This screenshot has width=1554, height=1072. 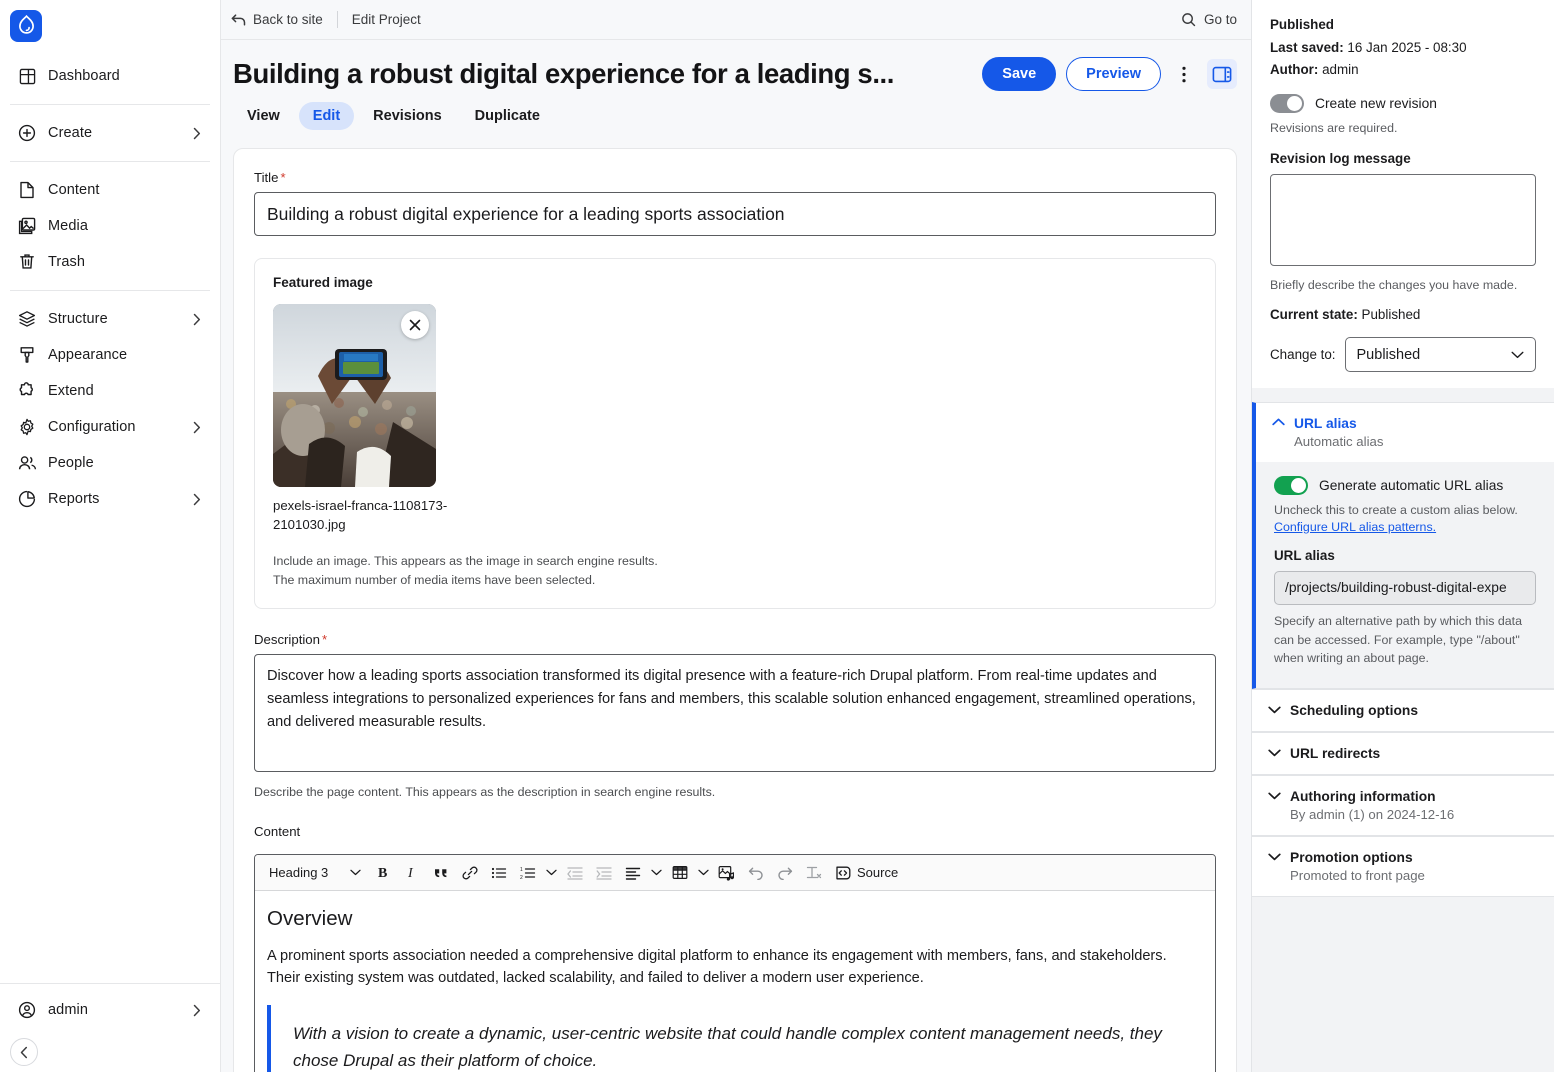 What do you see at coordinates (110, 76) in the screenshot?
I see `sidebar-item-dashboard: Dashboard` at bounding box center [110, 76].